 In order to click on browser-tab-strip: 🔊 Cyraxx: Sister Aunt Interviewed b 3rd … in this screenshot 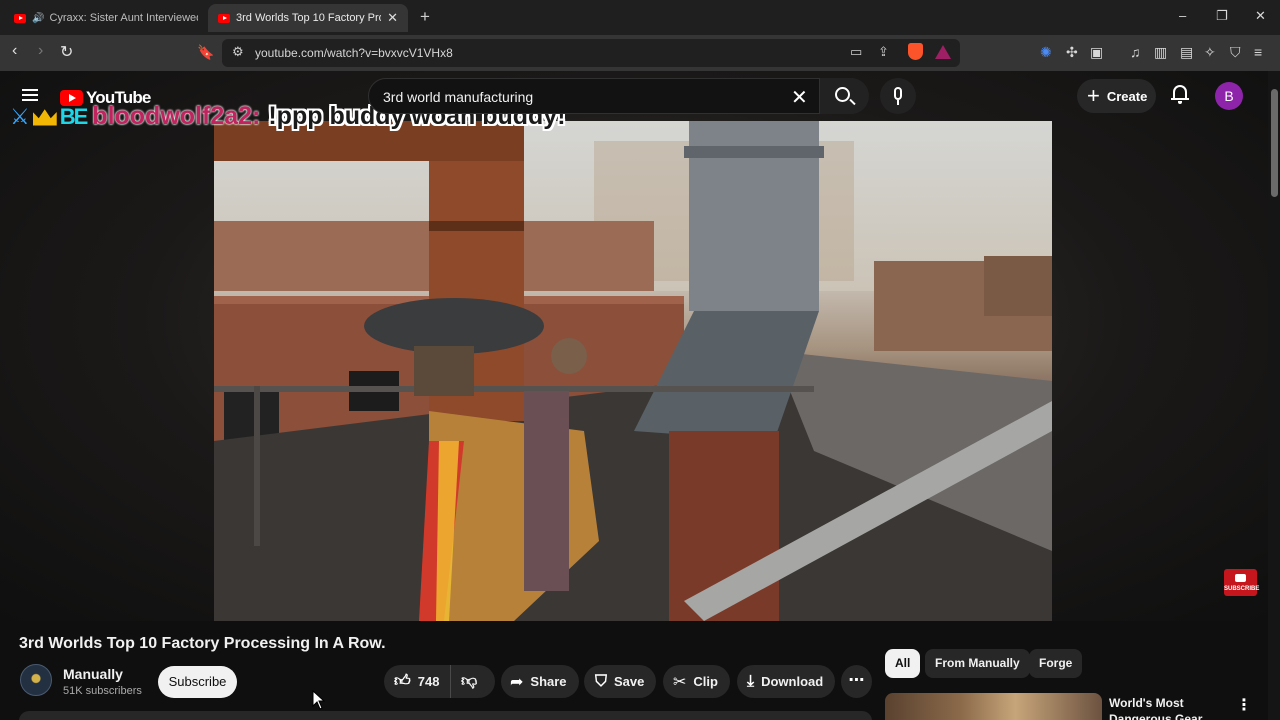, I will do `click(640, 17)`.